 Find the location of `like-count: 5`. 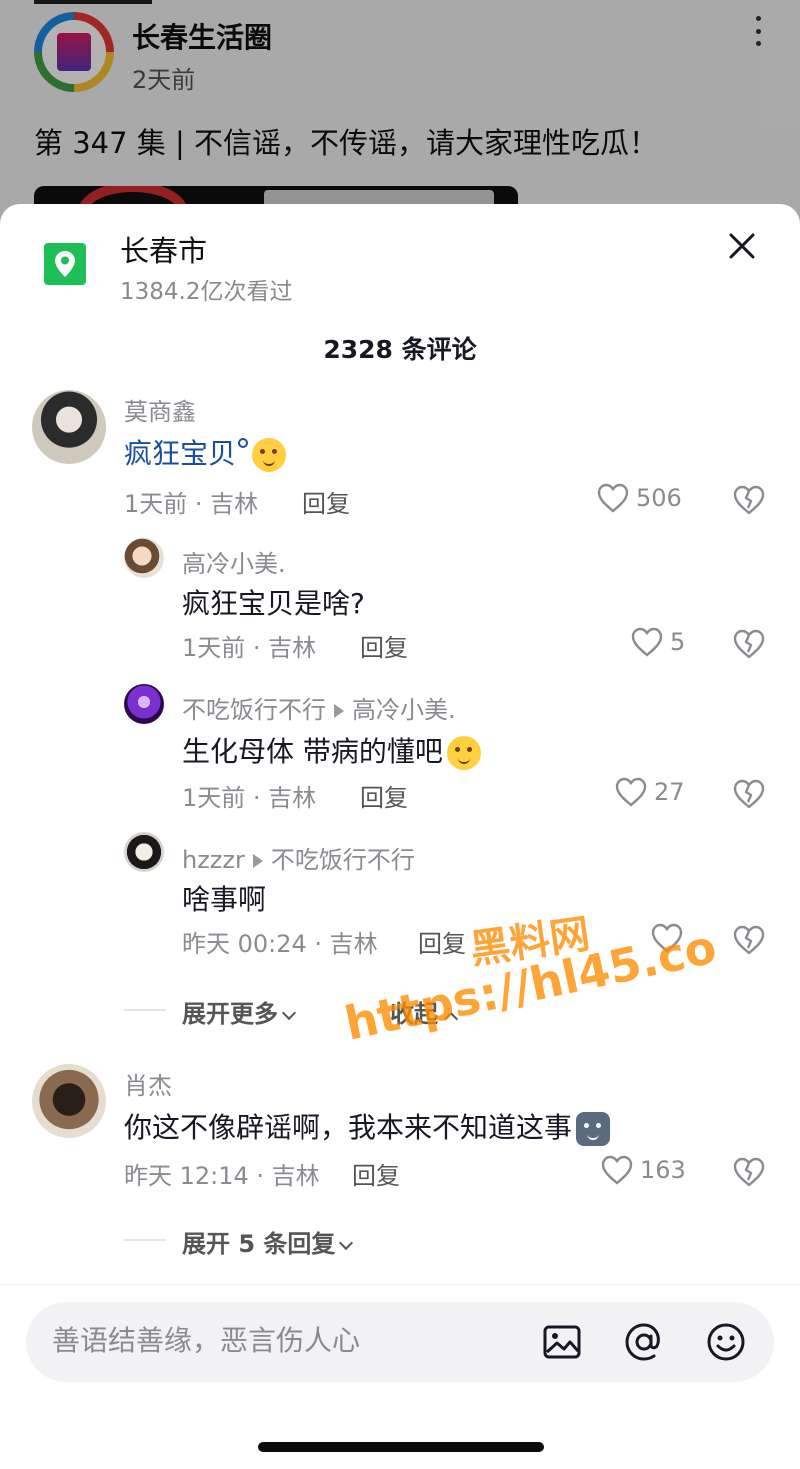

like-count: 5 is located at coordinates (678, 642).